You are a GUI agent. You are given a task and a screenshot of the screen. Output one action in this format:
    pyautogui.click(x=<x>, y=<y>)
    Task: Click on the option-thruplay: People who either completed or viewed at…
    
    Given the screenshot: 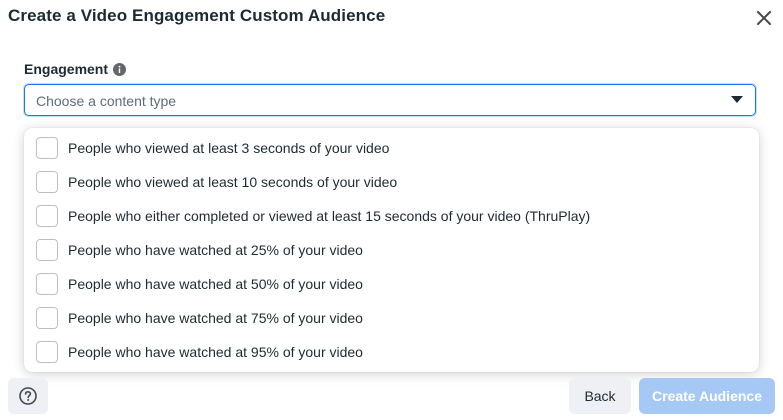 What is the action you would take?
    pyautogui.click(x=391, y=217)
    